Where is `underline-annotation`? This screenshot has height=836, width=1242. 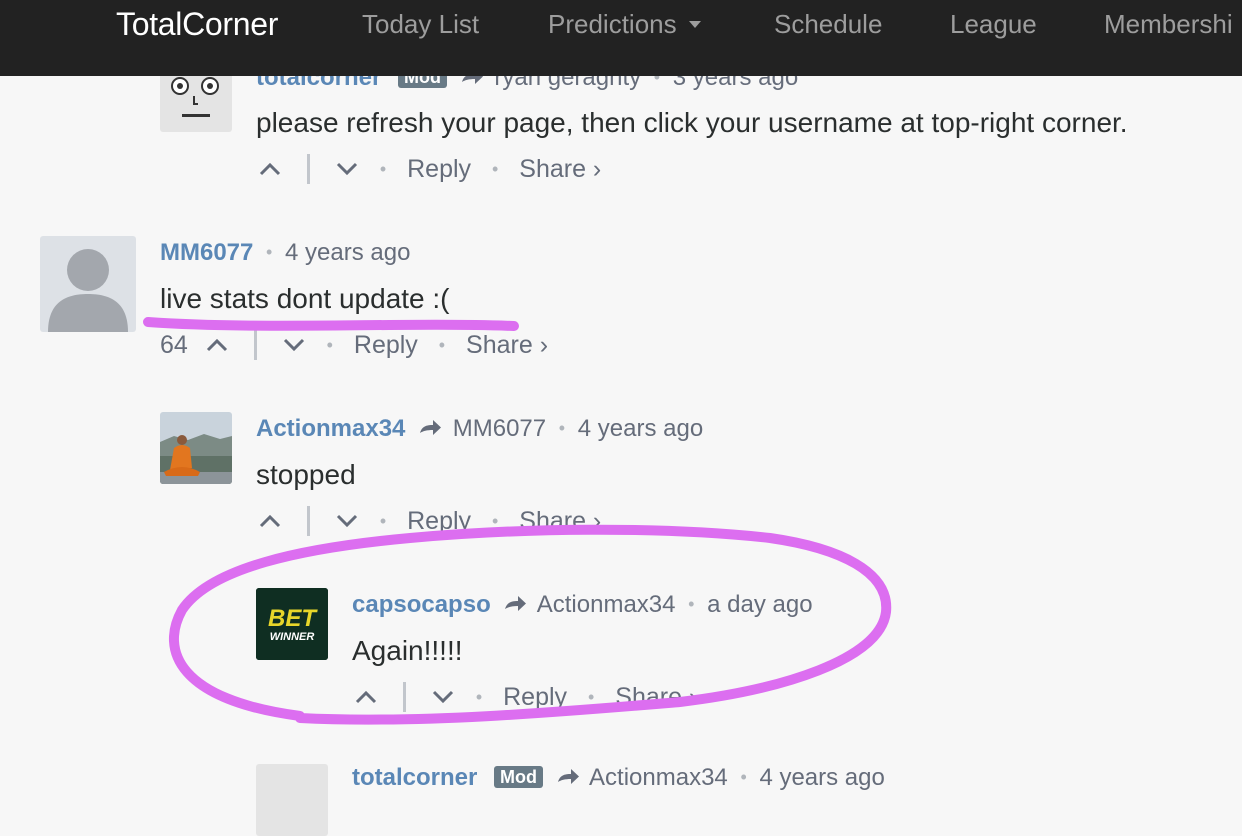
underline-annotation is located at coordinates (331, 324).